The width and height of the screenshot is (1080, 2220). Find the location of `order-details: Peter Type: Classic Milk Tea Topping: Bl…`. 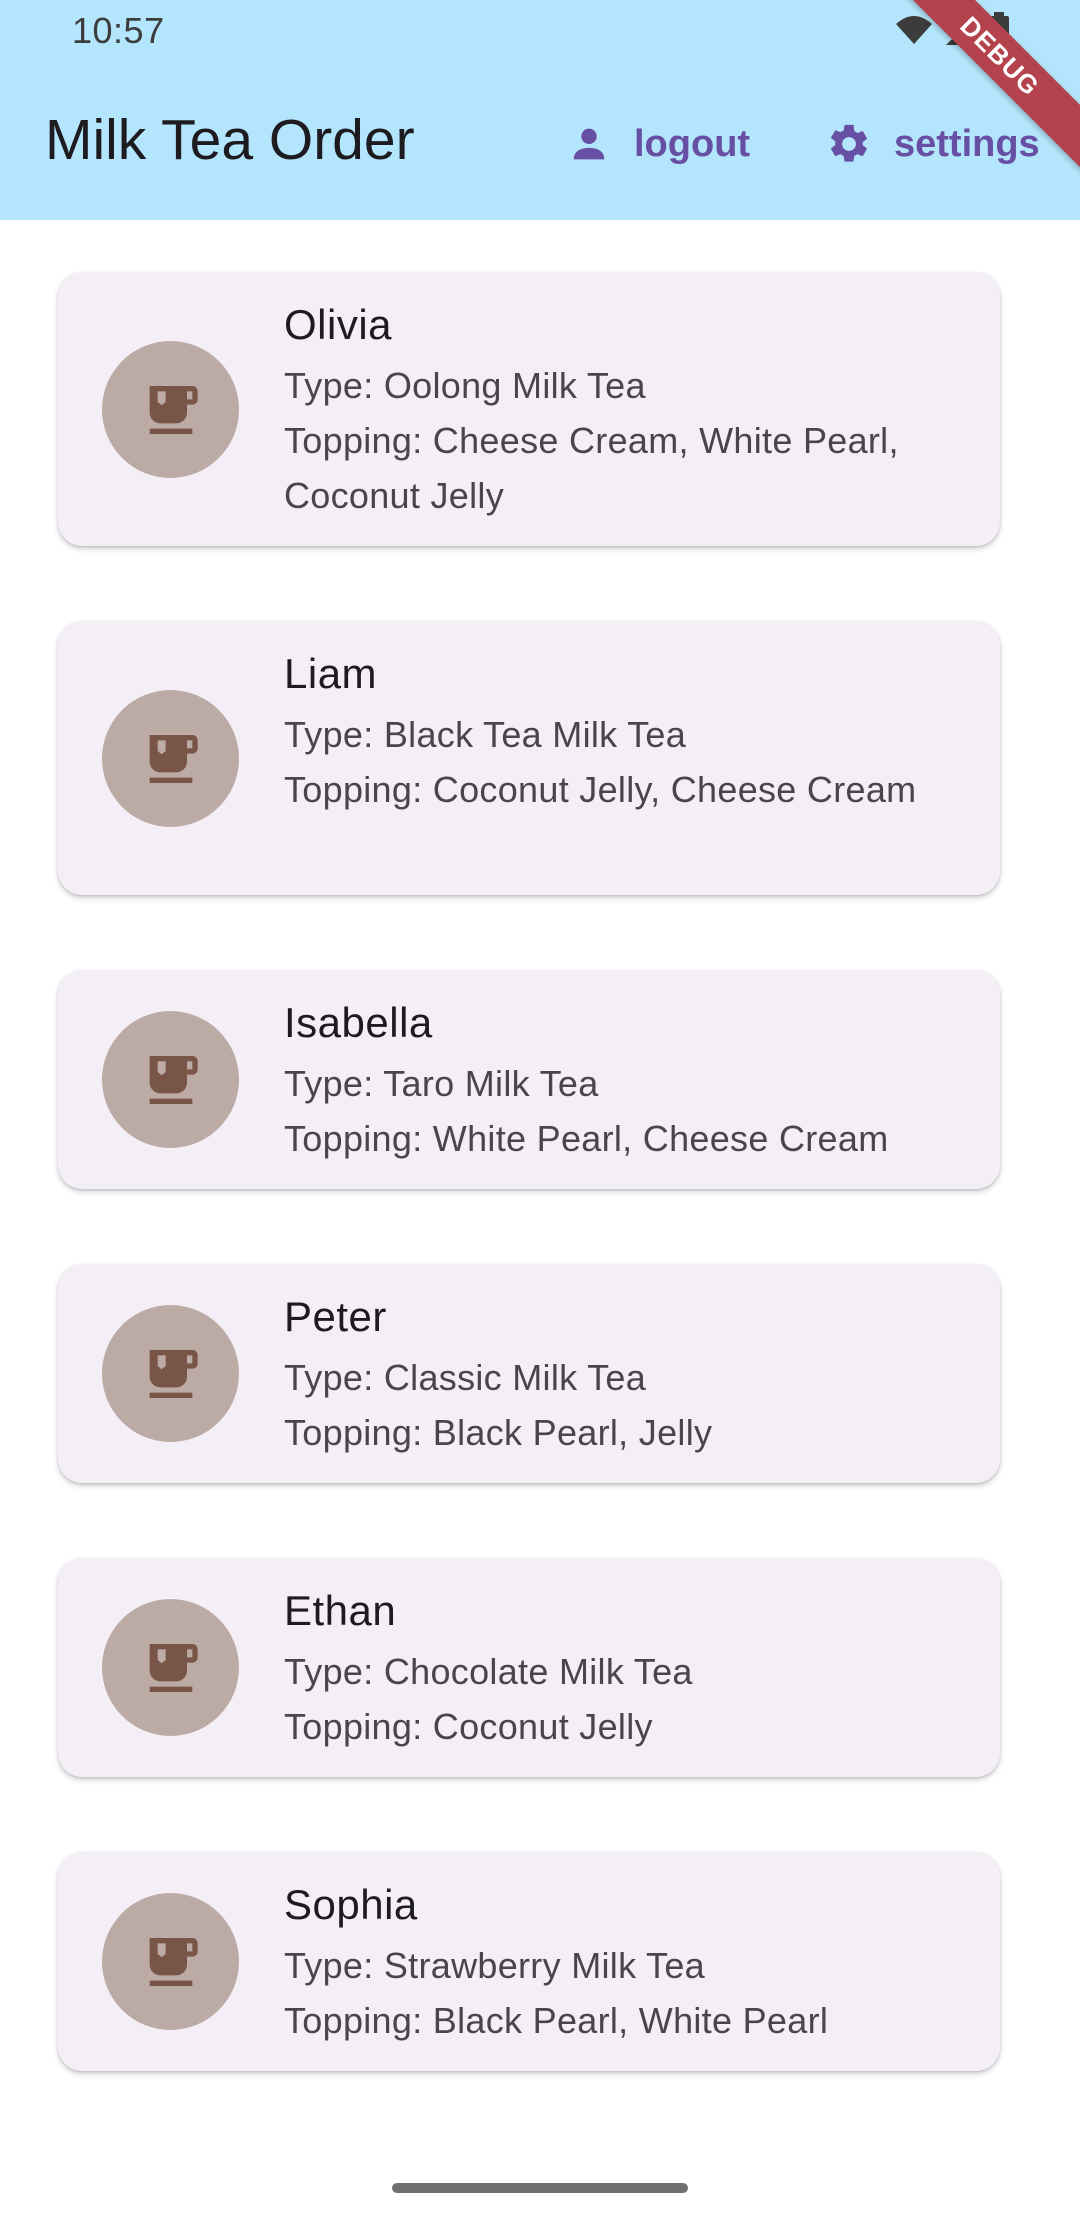

order-details: Peter Type: Classic Milk Tea Topping: Bl… is located at coordinates (629, 1375).